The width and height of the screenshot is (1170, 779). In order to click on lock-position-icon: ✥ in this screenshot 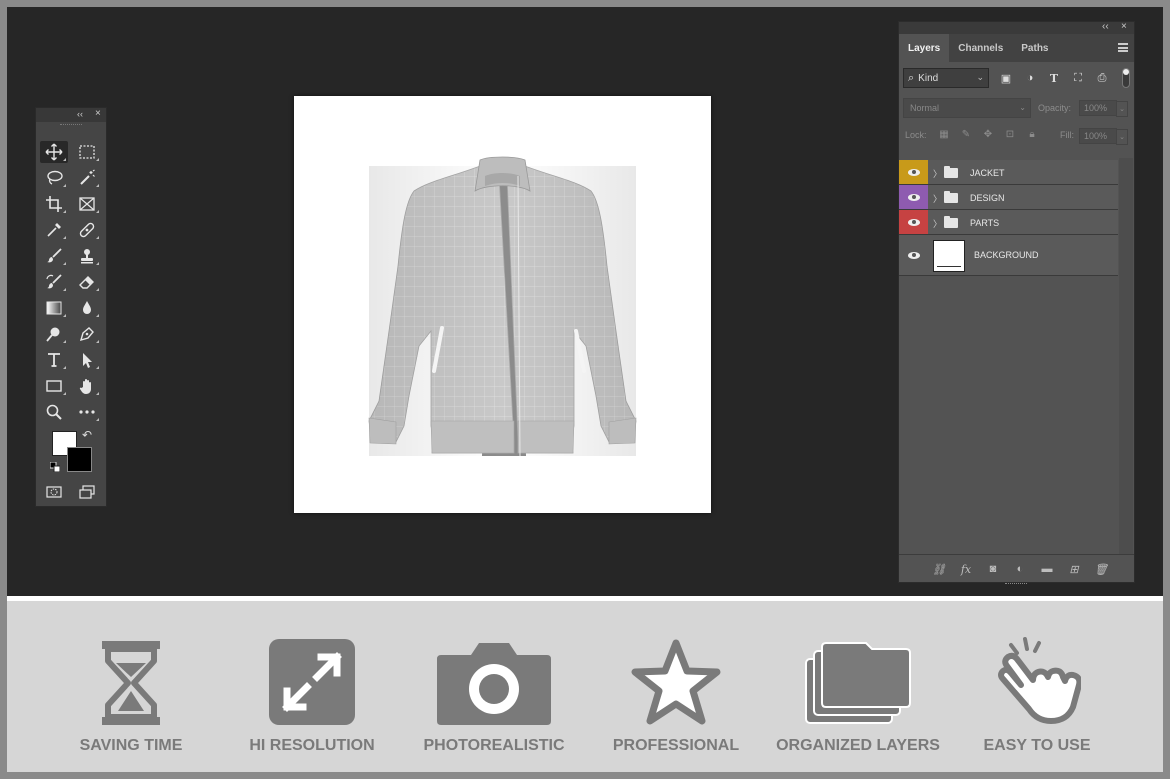, I will do `click(988, 134)`.